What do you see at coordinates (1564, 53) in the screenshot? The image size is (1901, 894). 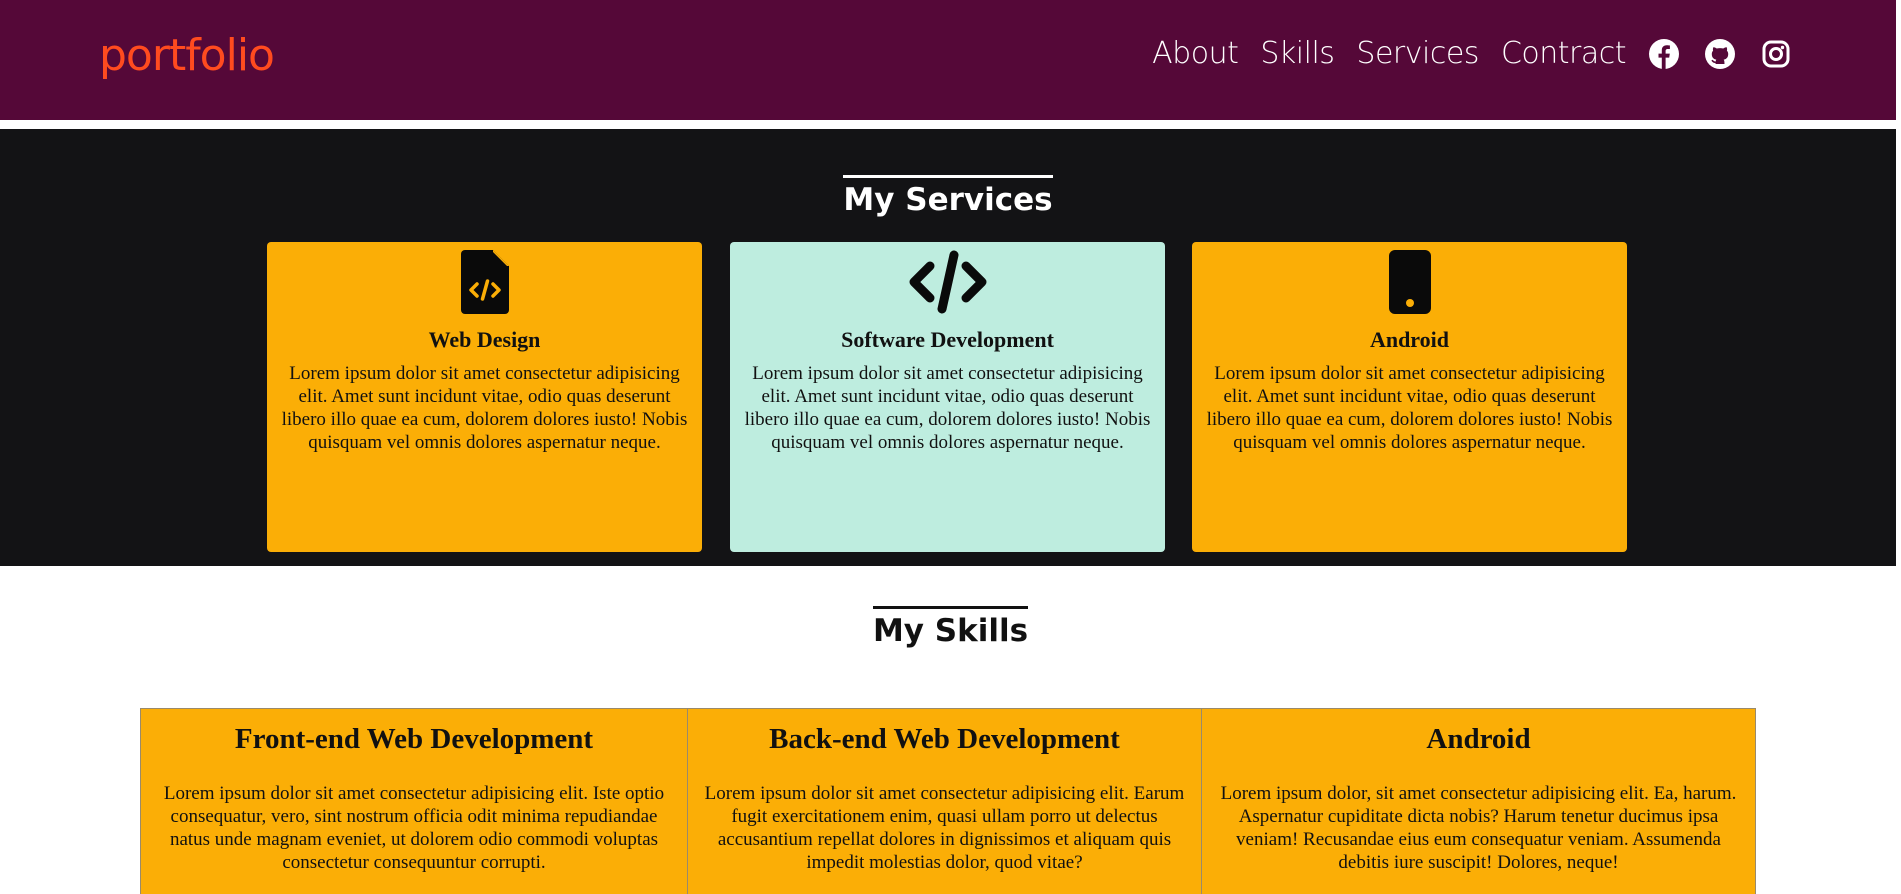 I see `nav-link-contract: Contract` at bounding box center [1564, 53].